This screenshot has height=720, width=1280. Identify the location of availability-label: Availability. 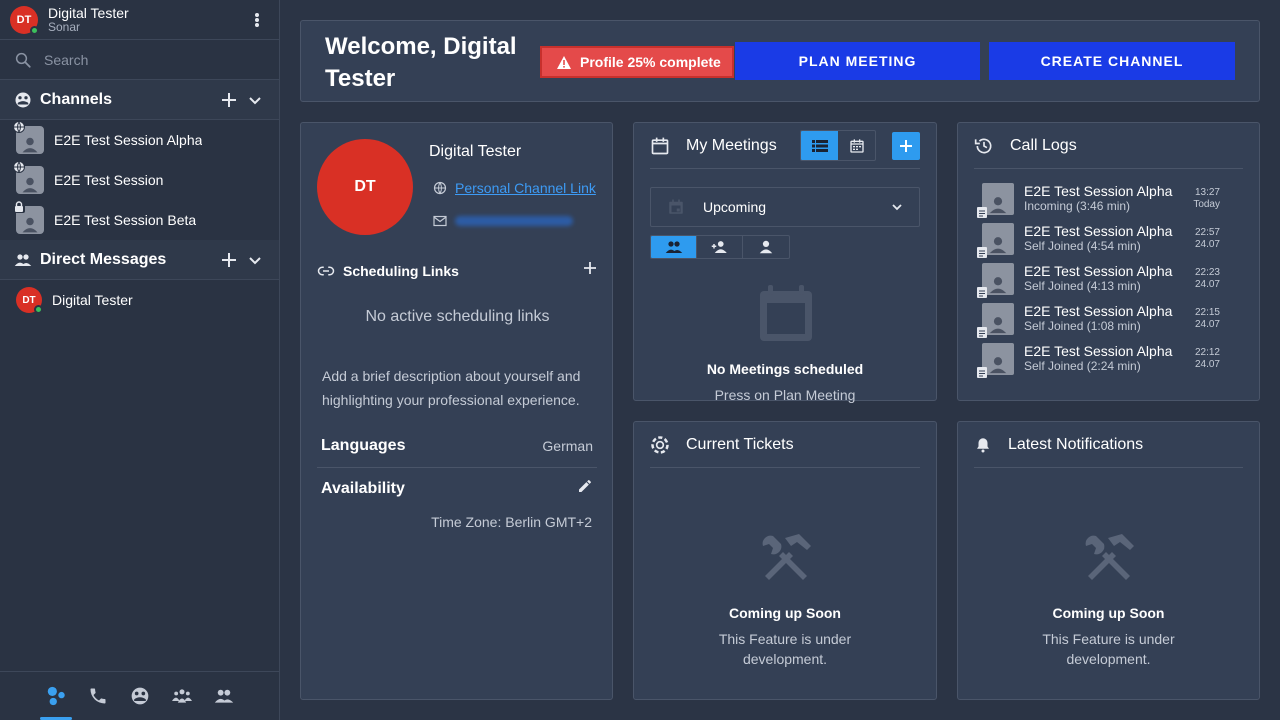
(363, 488).